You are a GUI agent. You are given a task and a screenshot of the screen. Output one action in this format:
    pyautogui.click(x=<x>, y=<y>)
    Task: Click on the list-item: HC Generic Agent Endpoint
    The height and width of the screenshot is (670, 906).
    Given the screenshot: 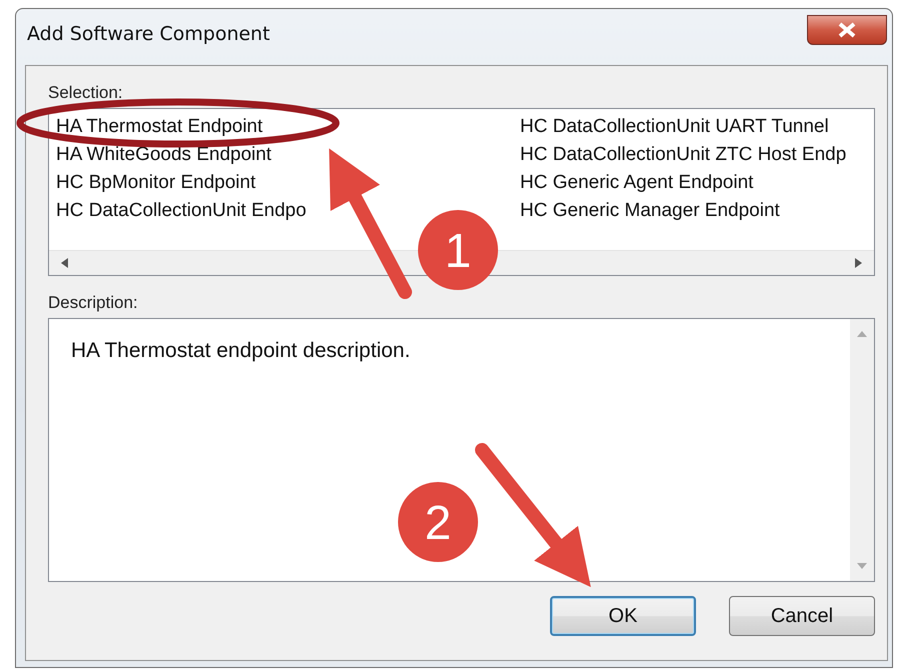 What is the action you would take?
    pyautogui.click(x=697, y=183)
    